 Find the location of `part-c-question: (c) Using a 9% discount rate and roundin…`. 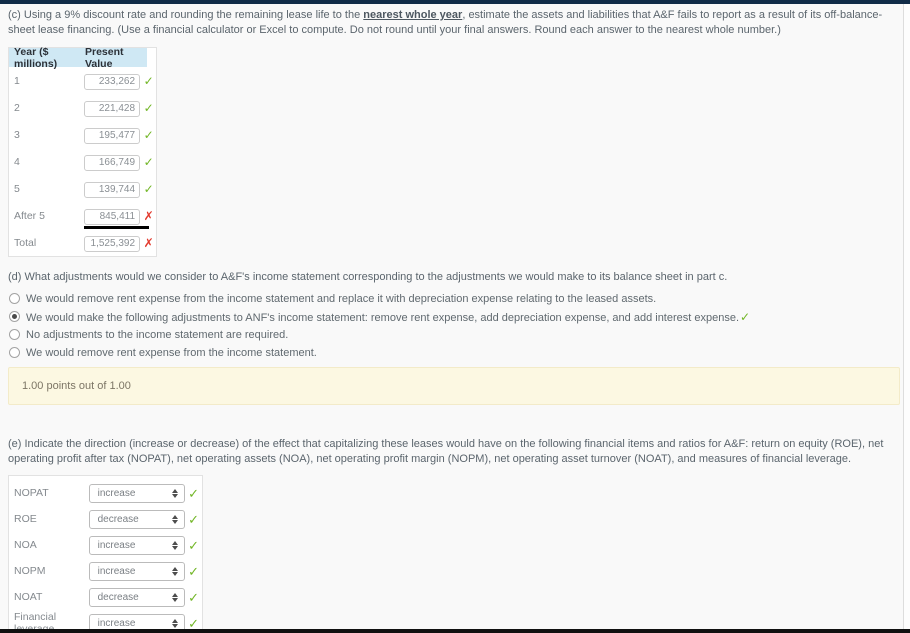

part-c-question: (c) Using a 9% discount rate and roundin… is located at coordinates (454, 23).